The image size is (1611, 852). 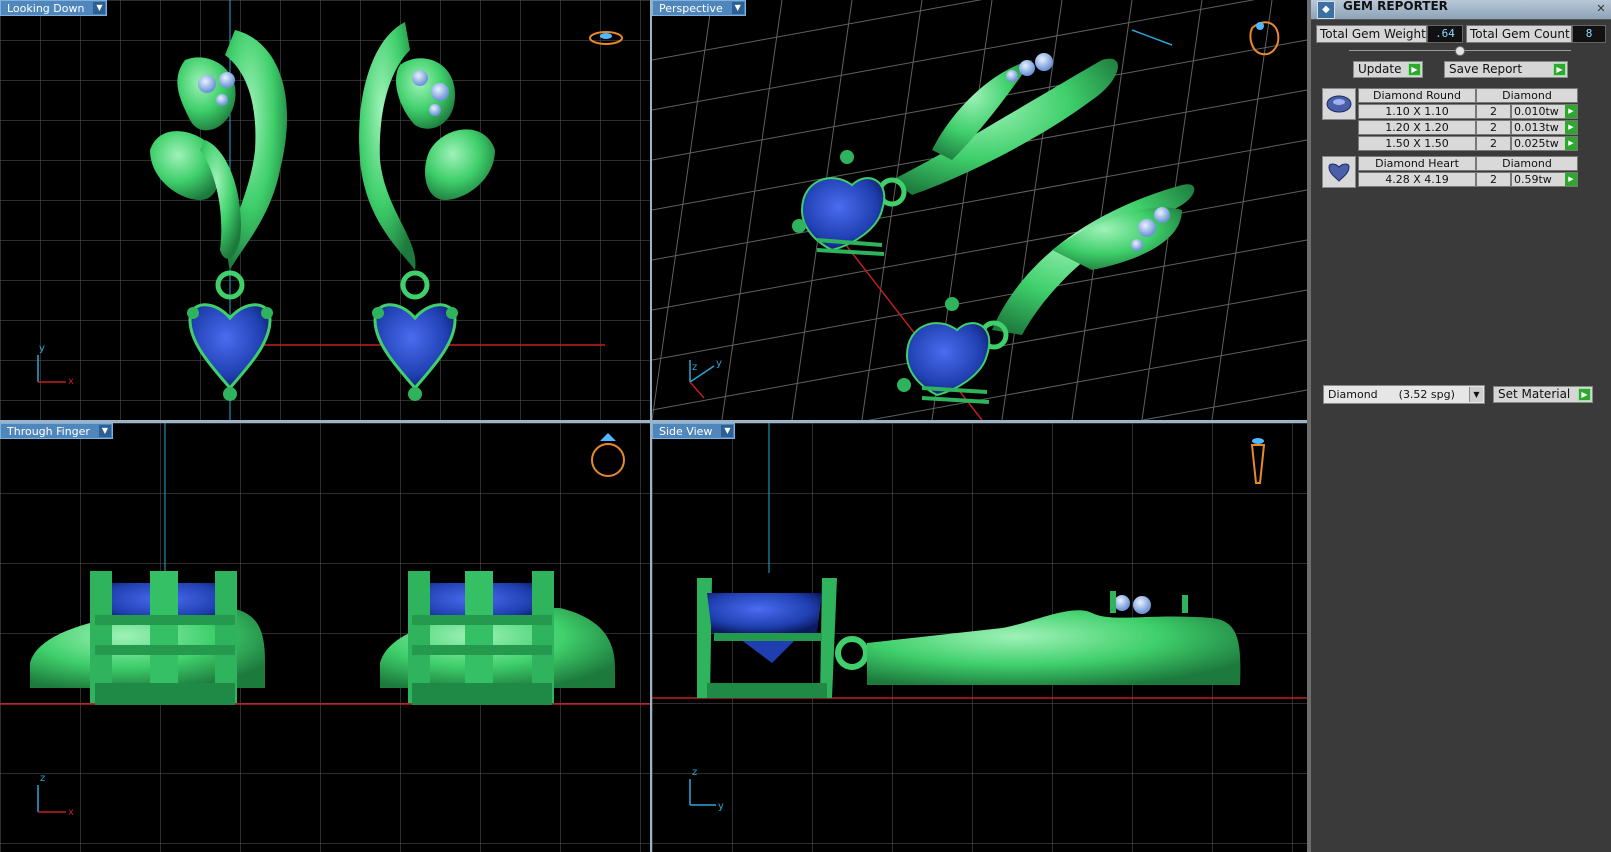 I want to click on gem-row-weight-text: 0.025tw, so click(x=1536, y=143).